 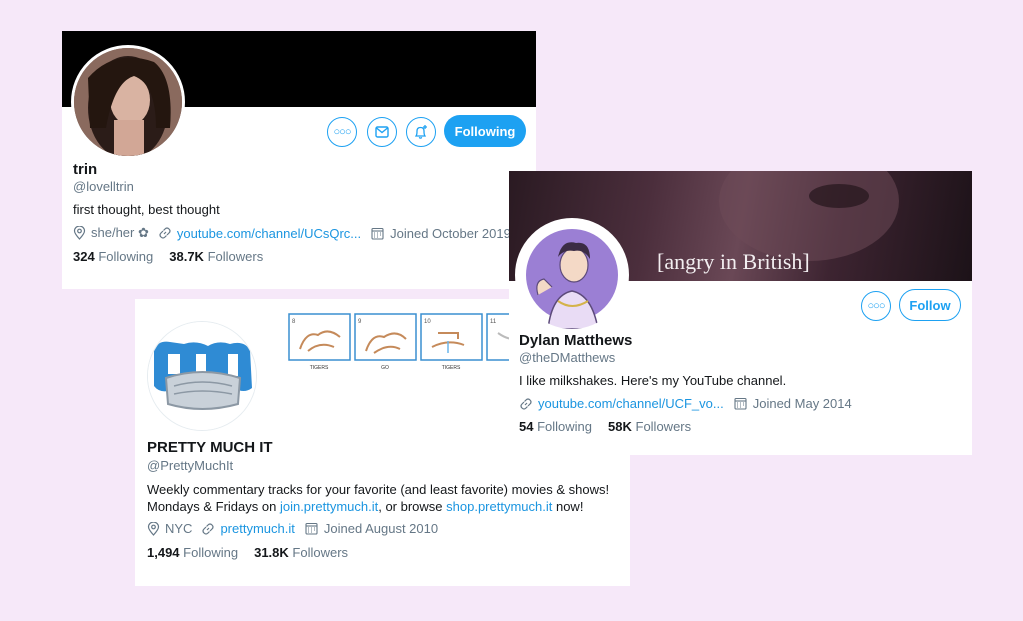 I want to click on banner-panel: 9, so click(x=385, y=337).